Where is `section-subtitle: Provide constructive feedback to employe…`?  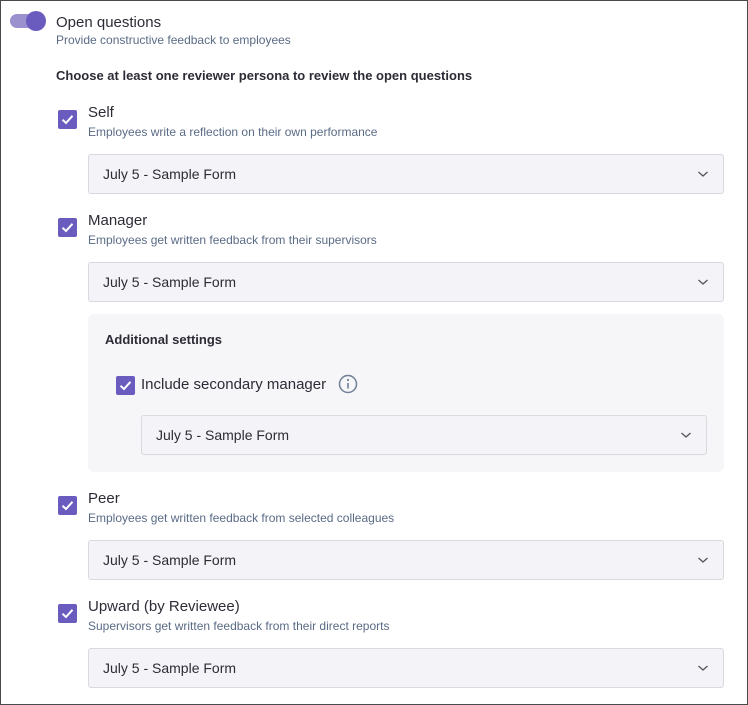
section-subtitle: Provide constructive feedback to employe… is located at coordinates (173, 40).